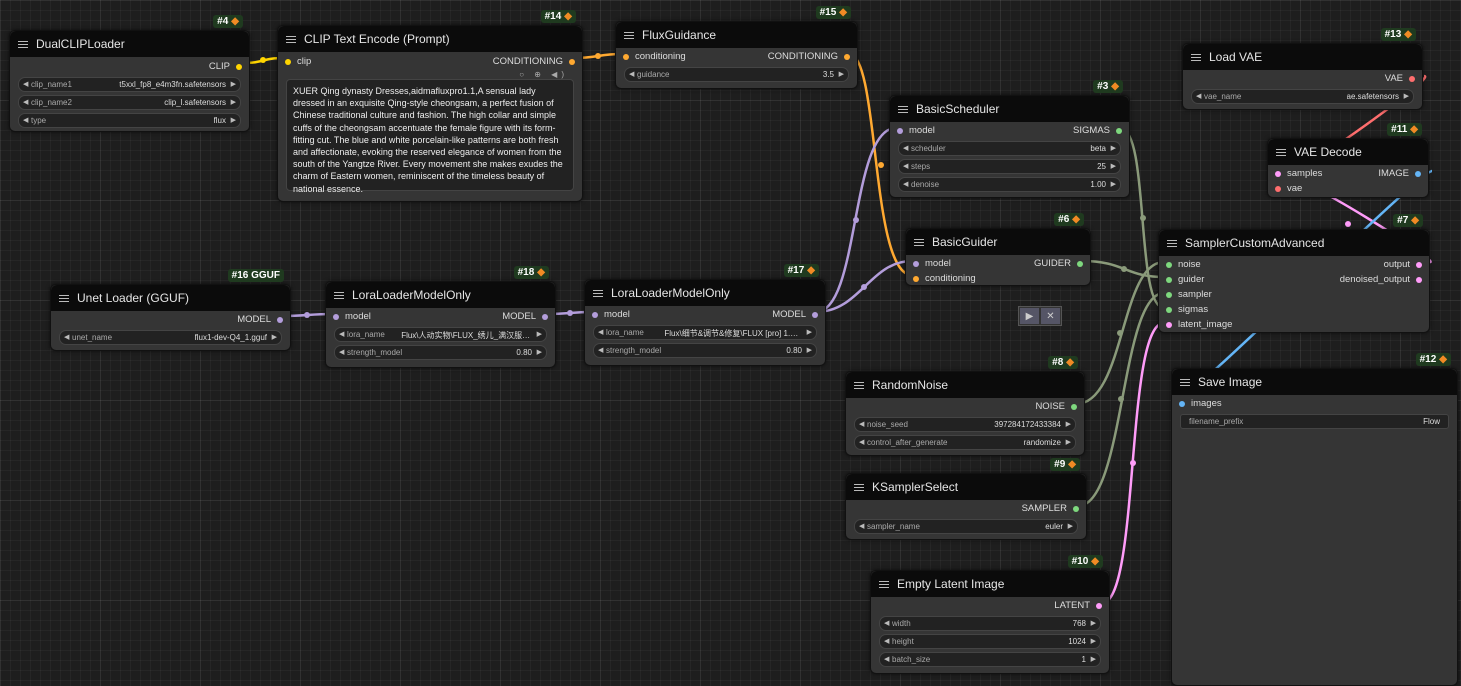  What do you see at coordinates (1099, 606) in the screenshot?
I see `output-slot-latent` at bounding box center [1099, 606].